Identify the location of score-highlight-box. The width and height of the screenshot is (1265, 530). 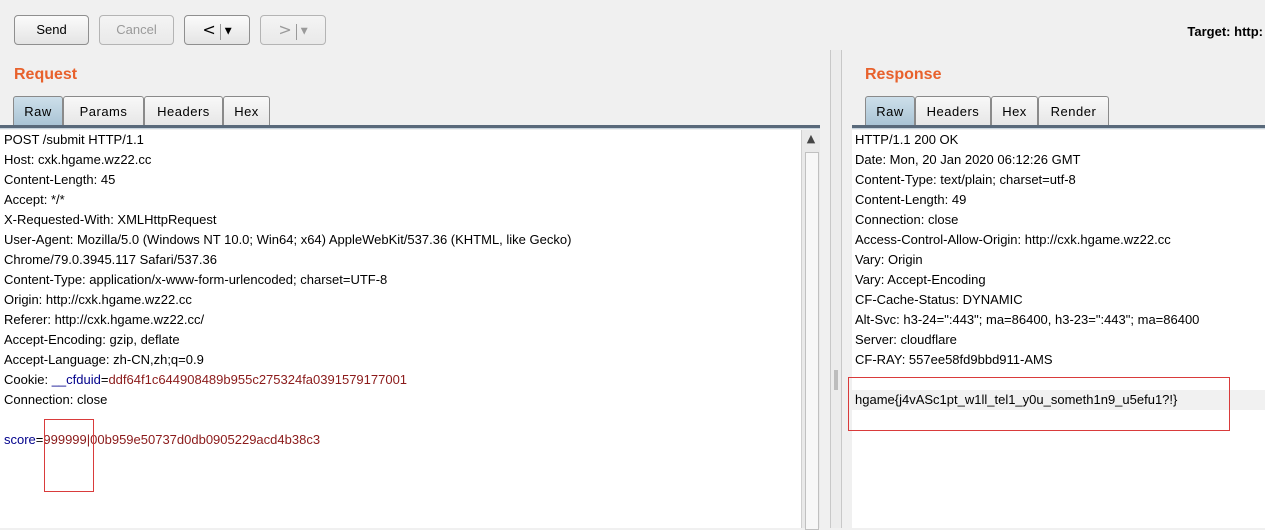
(69, 455).